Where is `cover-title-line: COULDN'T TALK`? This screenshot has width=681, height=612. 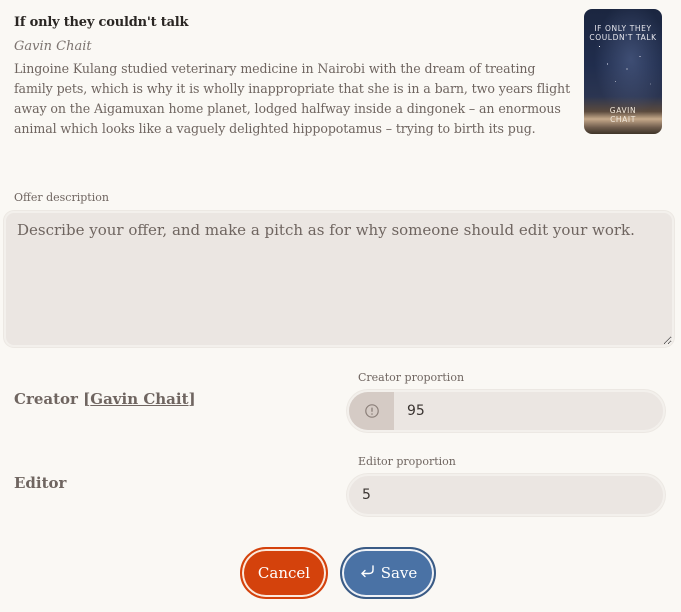
cover-title-line: COULDN'T TALK is located at coordinates (623, 37).